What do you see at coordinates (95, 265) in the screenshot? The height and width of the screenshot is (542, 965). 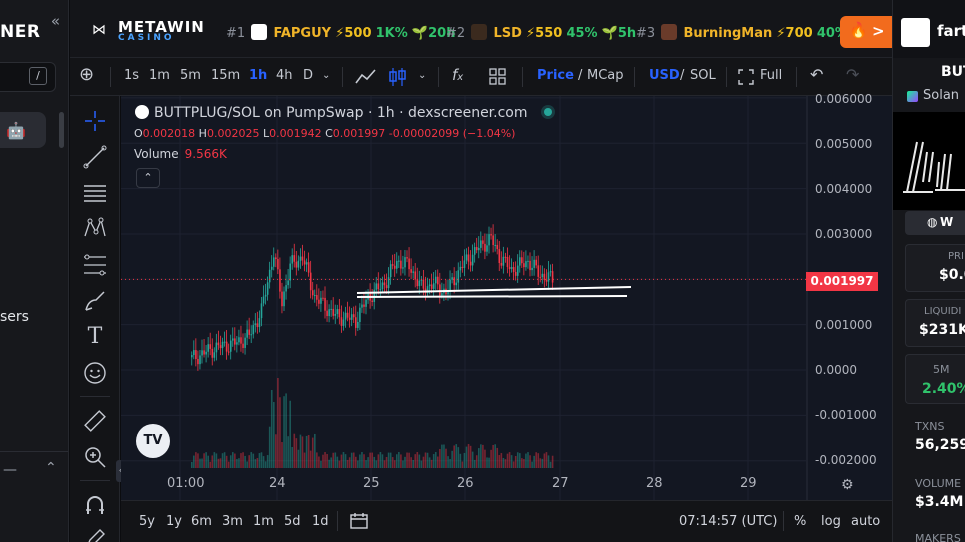 I see `fib-tool-icon` at bounding box center [95, 265].